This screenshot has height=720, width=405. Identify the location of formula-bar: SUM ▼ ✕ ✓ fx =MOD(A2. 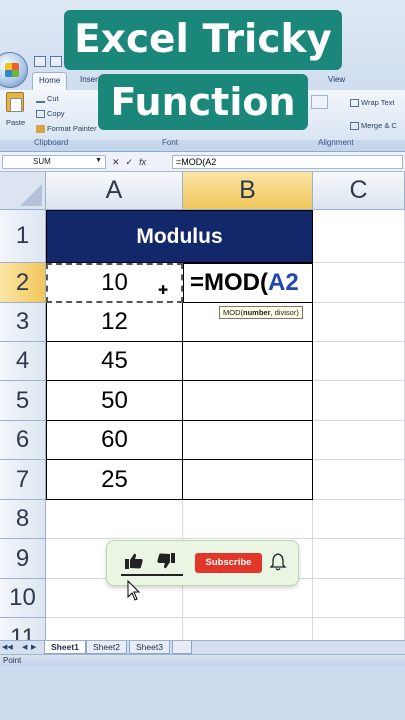
(202, 162).